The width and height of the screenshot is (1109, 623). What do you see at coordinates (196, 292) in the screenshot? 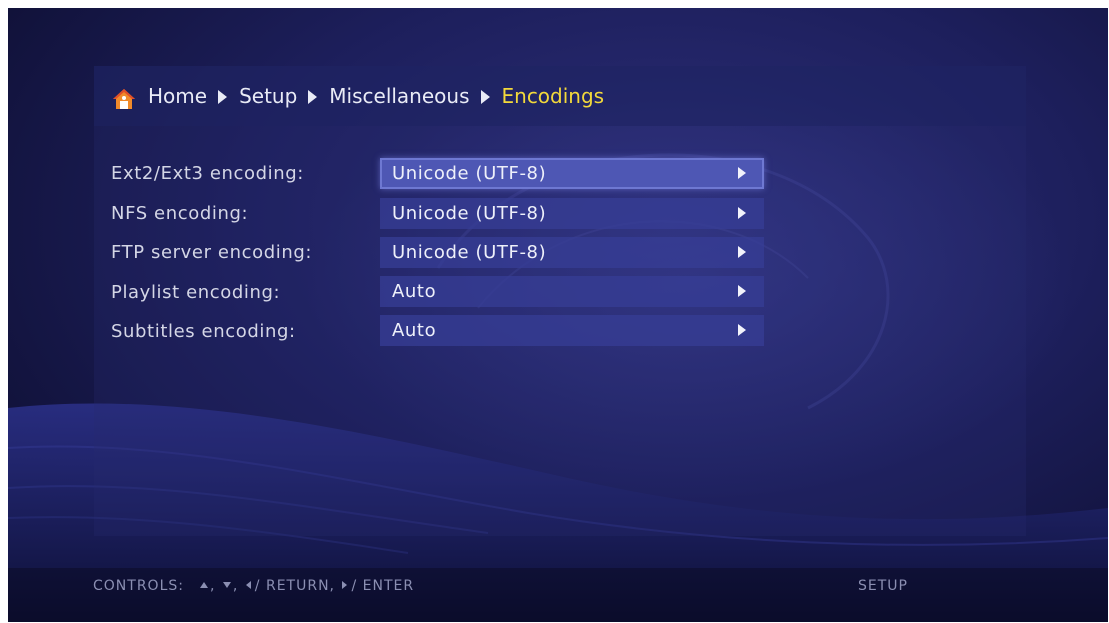
I see `playlist-encoding-label: Playlist encoding:` at bounding box center [196, 292].